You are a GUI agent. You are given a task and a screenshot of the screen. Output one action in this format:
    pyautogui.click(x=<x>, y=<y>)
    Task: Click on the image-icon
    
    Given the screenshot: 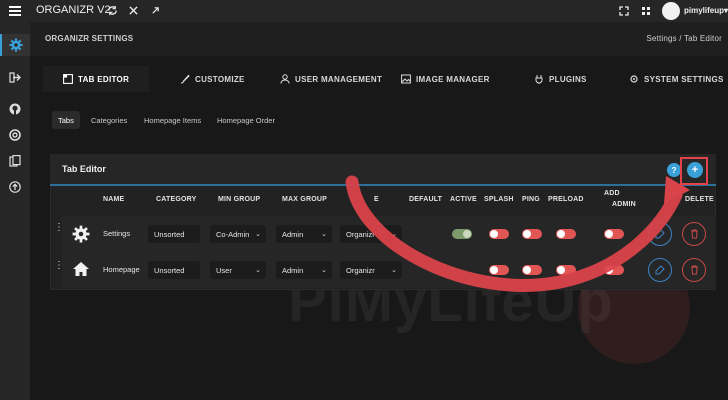 What is the action you would take?
    pyautogui.click(x=406, y=79)
    